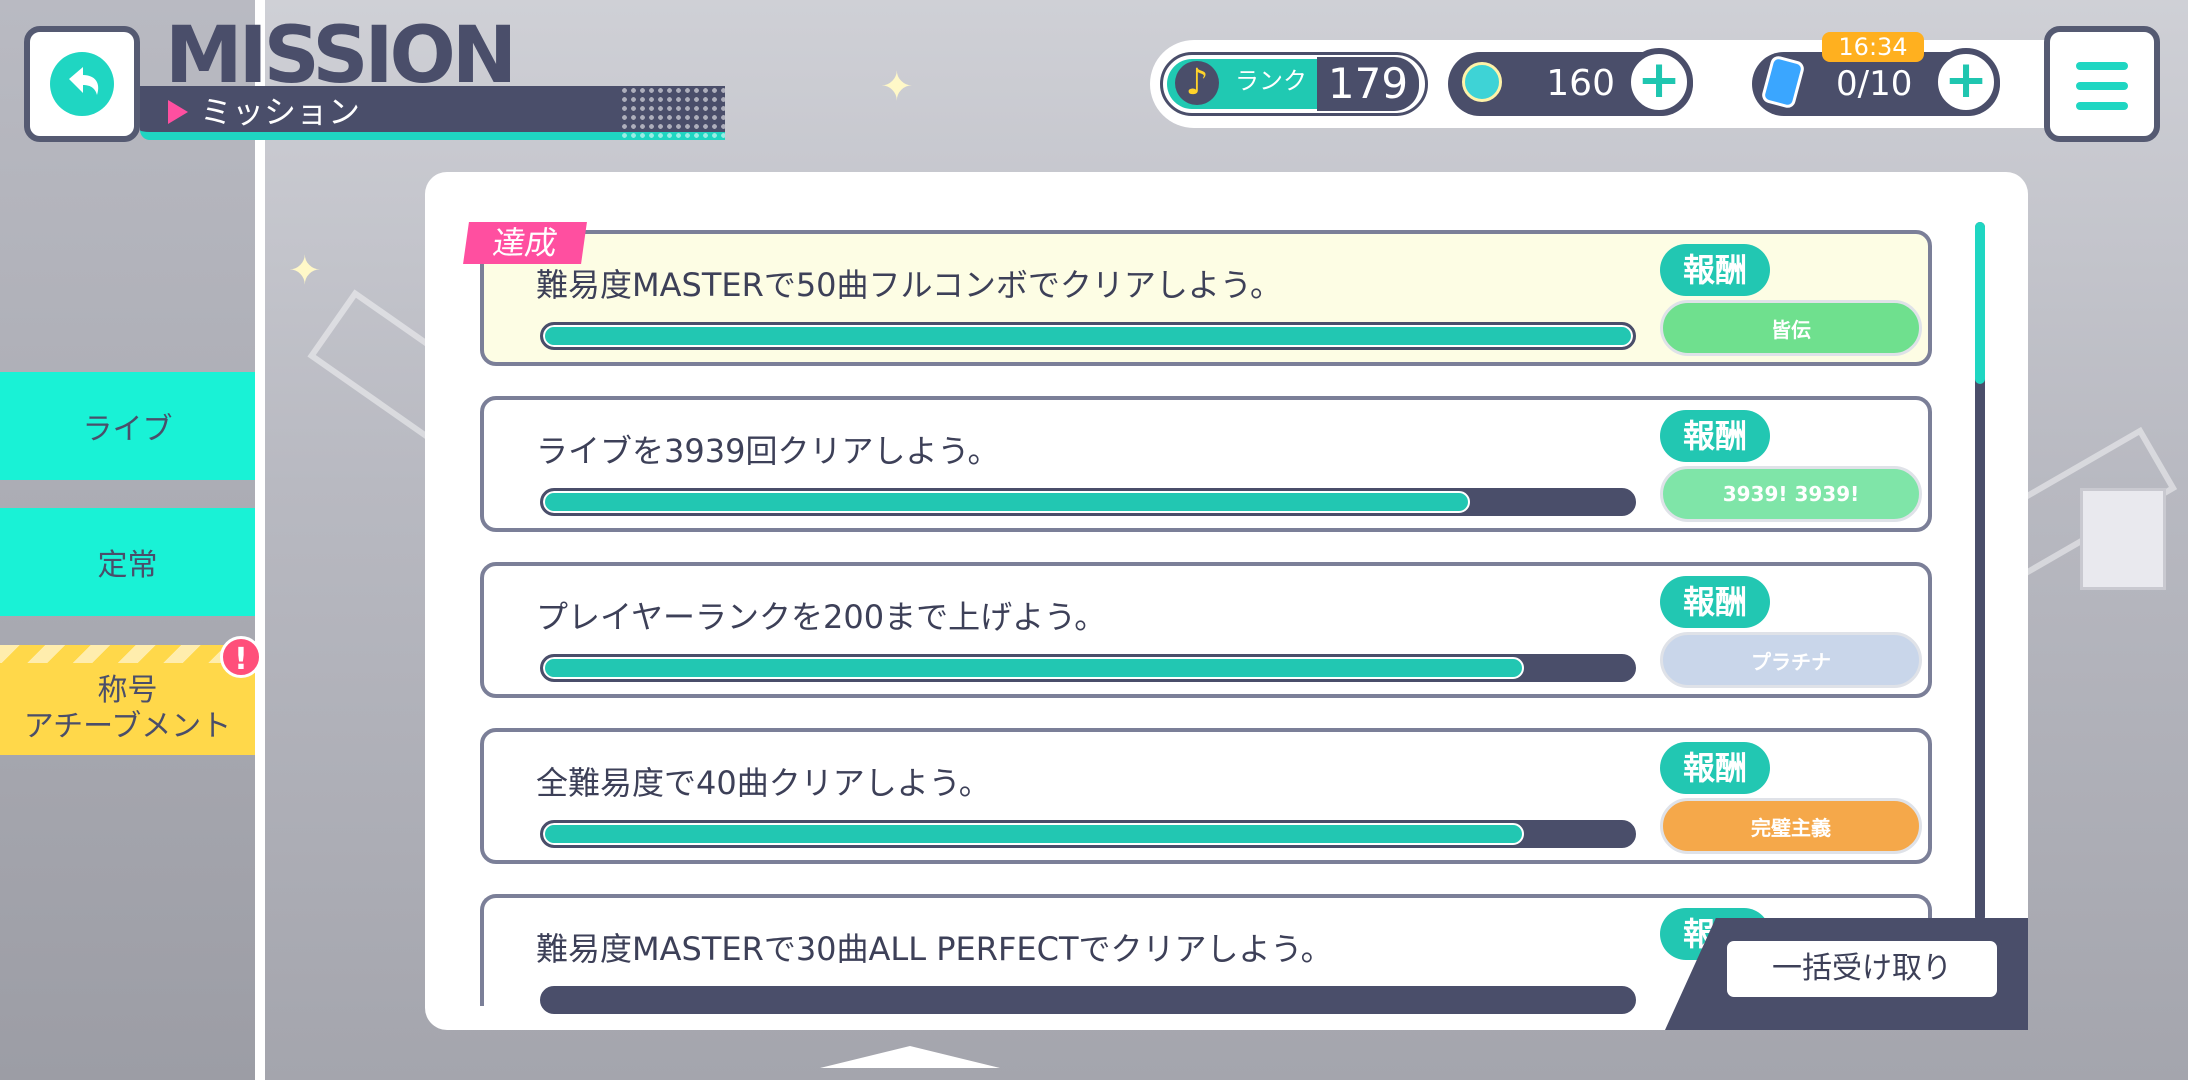 This screenshot has width=2188, height=1080. What do you see at coordinates (341, 56) in the screenshot?
I see `page-title: MISSION` at bounding box center [341, 56].